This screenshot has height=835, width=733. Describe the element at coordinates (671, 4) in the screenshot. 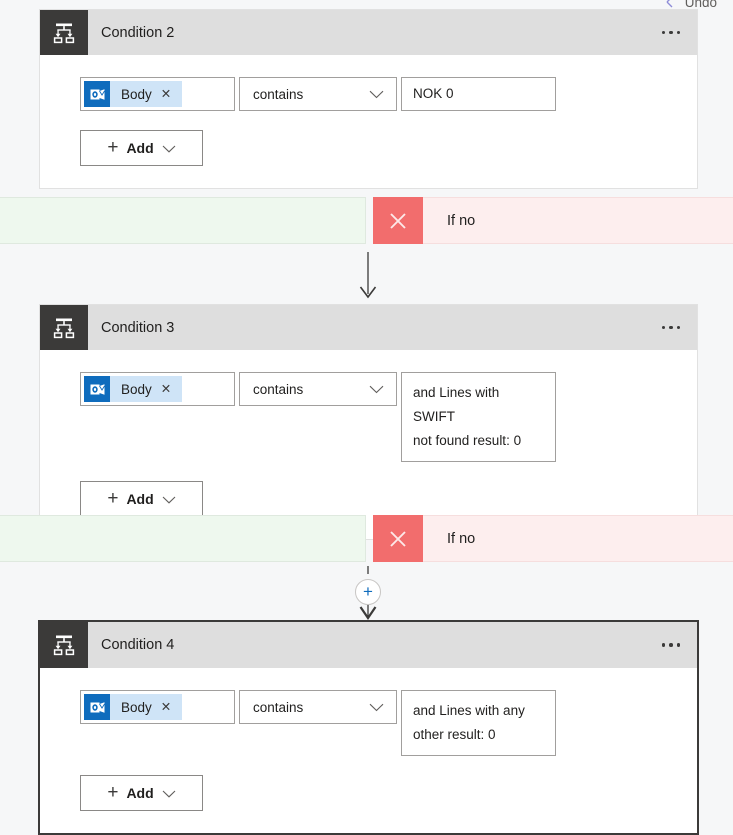

I see `undo-arrow-icon` at that location.